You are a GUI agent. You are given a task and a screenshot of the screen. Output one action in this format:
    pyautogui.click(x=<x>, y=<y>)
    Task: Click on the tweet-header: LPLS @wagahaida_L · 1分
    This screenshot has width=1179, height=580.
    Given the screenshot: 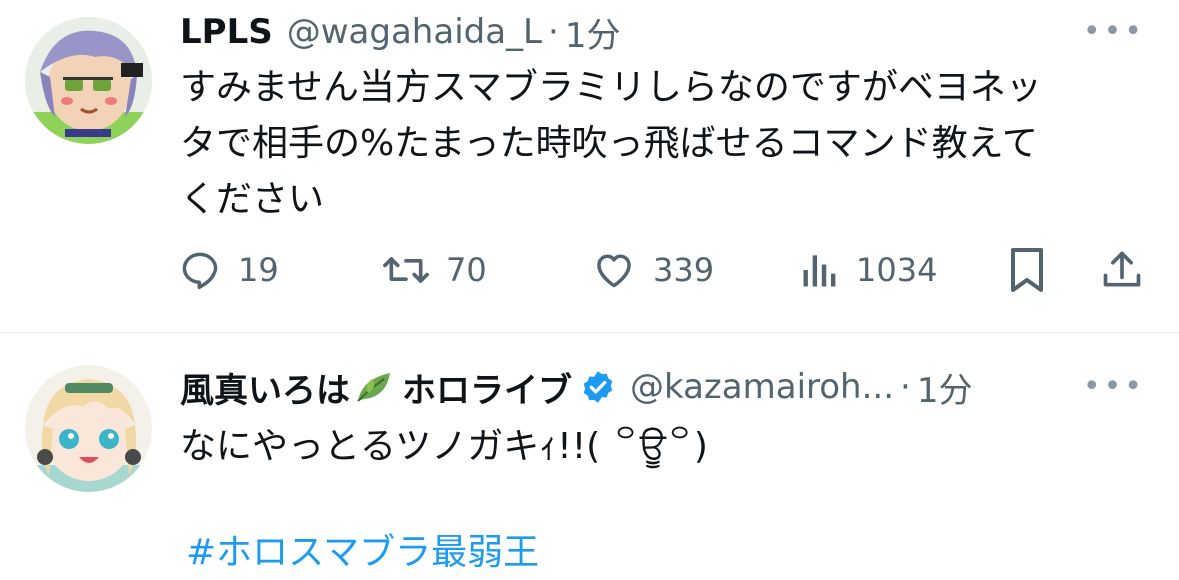 What is the action you would take?
    pyautogui.click(x=400, y=32)
    